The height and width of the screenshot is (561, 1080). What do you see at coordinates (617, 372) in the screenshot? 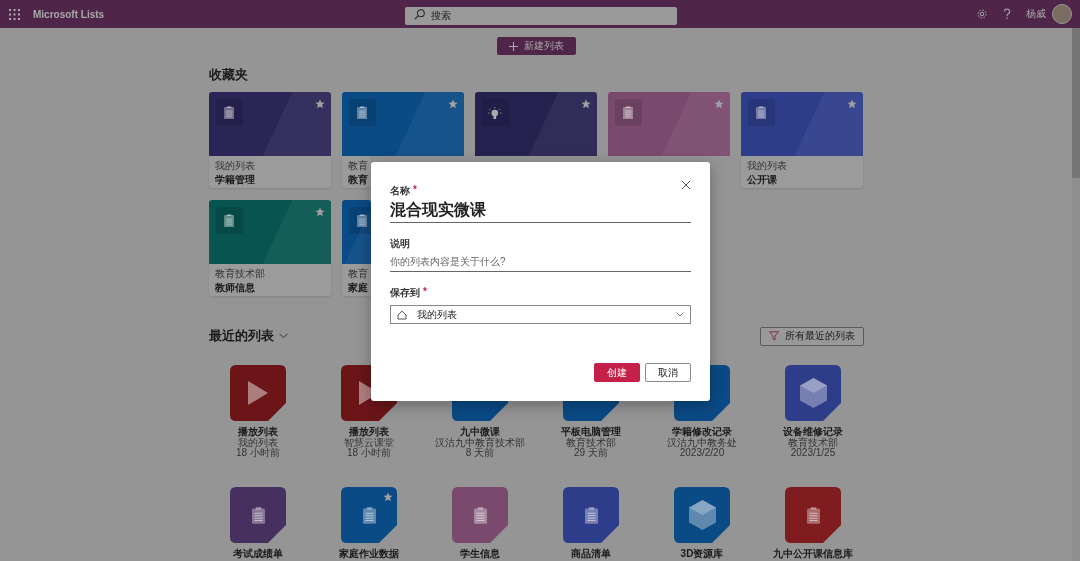
I see `create-button: 创建` at bounding box center [617, 372].